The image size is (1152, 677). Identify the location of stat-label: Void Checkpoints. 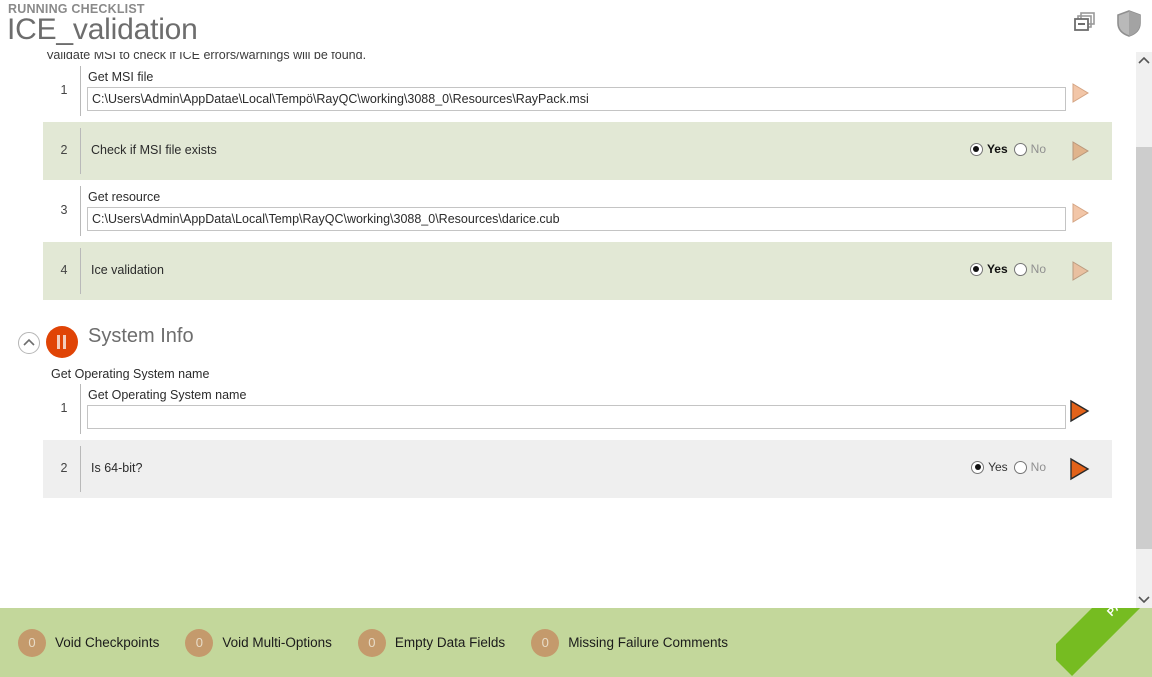
(107, 642).